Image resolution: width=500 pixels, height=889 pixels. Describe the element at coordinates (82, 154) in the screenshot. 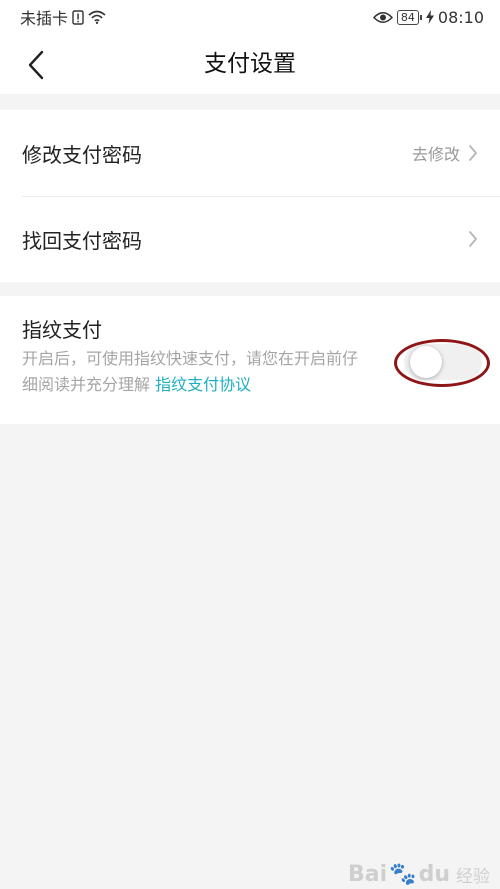

I see `modify-password-label: 修改支付密码` at that location.